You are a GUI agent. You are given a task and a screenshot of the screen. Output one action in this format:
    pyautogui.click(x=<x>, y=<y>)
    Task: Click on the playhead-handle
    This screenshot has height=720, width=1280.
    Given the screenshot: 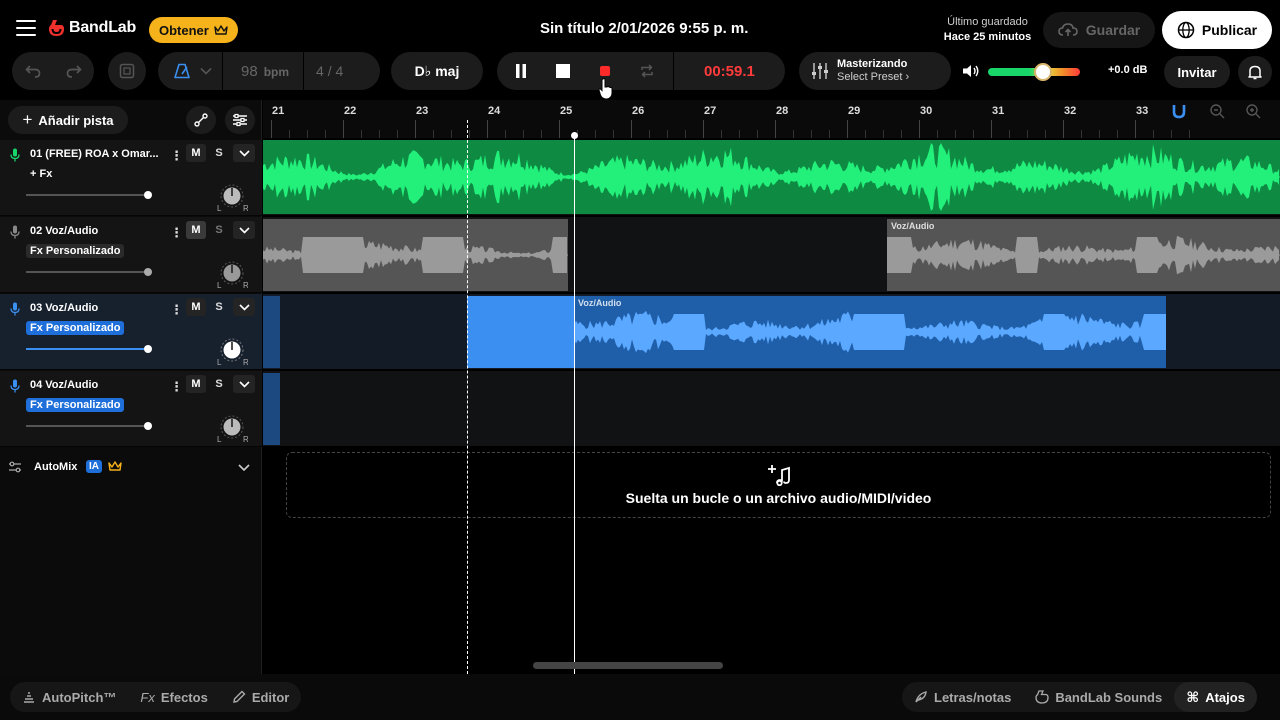 What is the action you would take?
    pyautogui.click(x=574, y=135)
    